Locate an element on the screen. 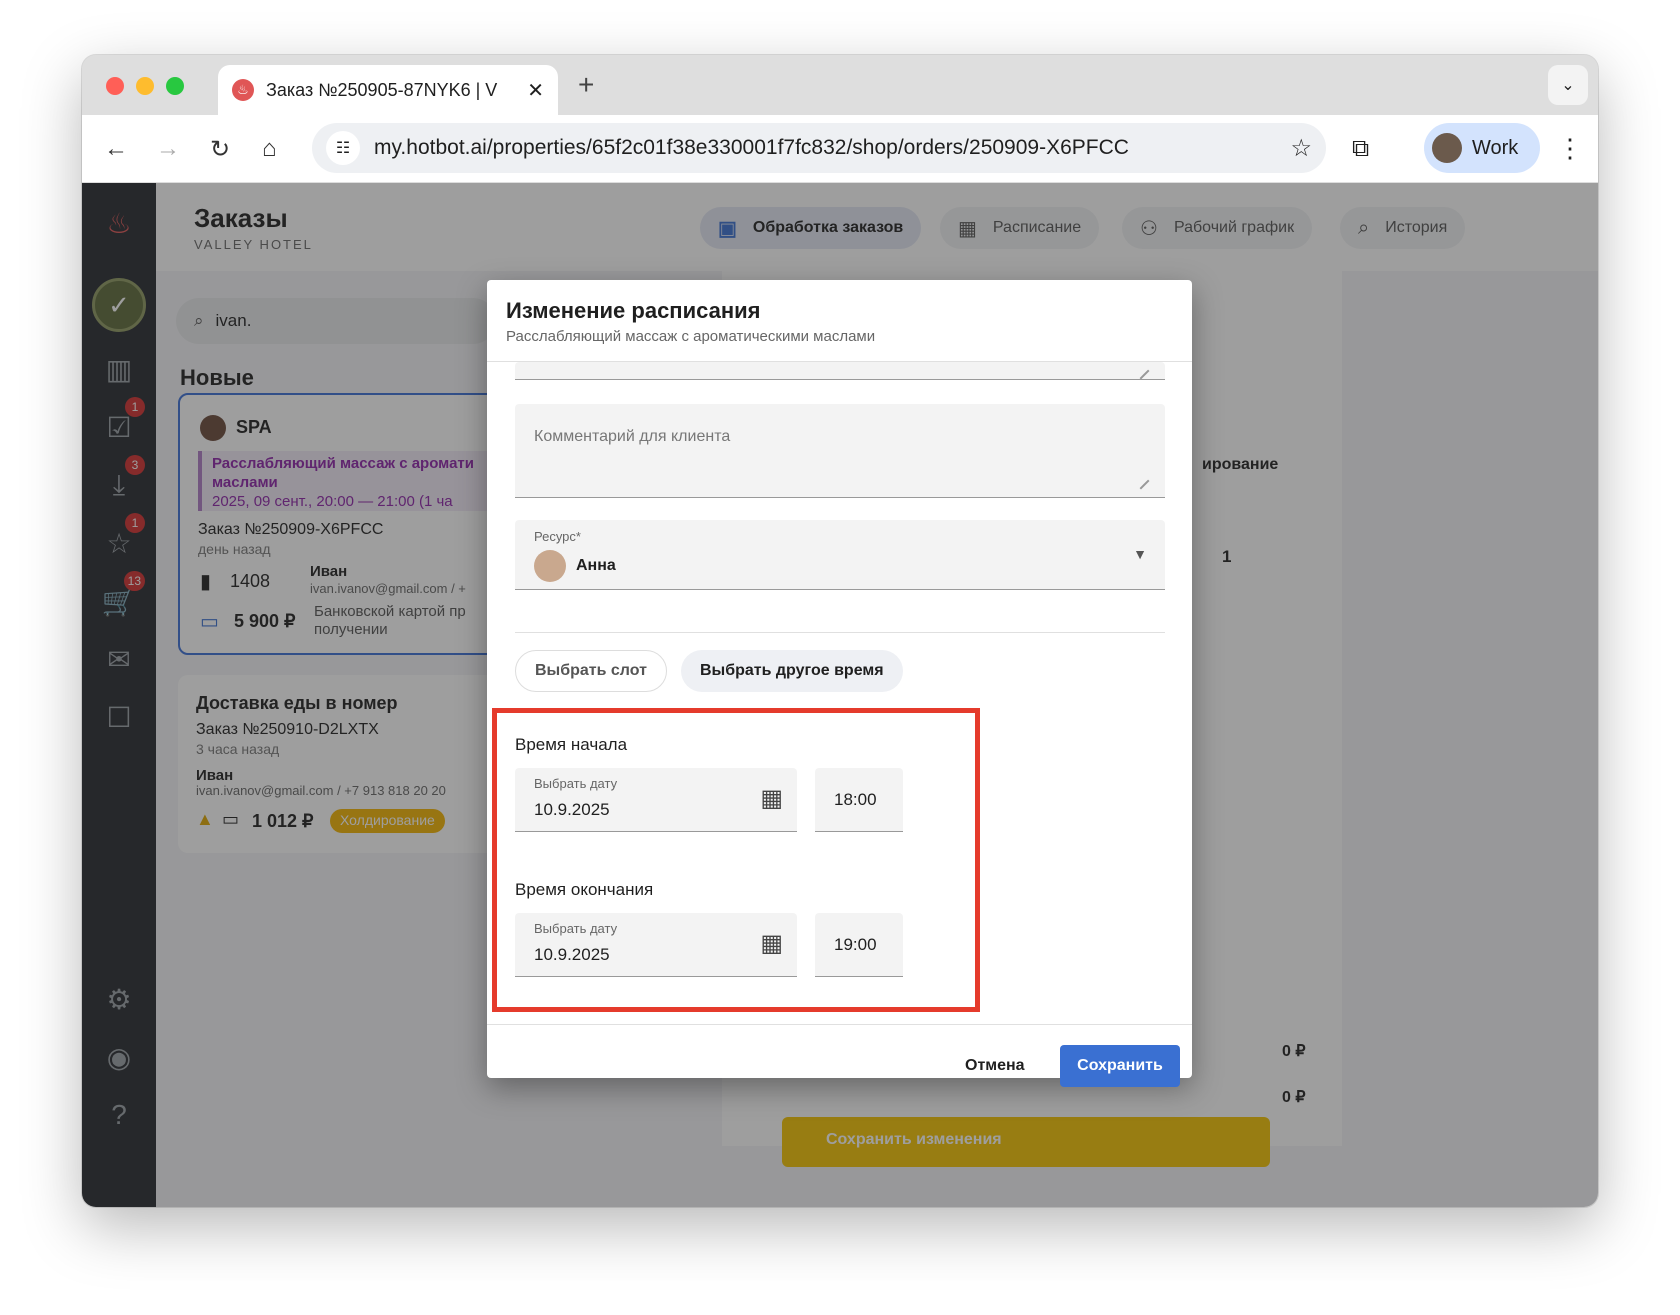  end-time-label: Время окончания is located at coordinates (584, 889).